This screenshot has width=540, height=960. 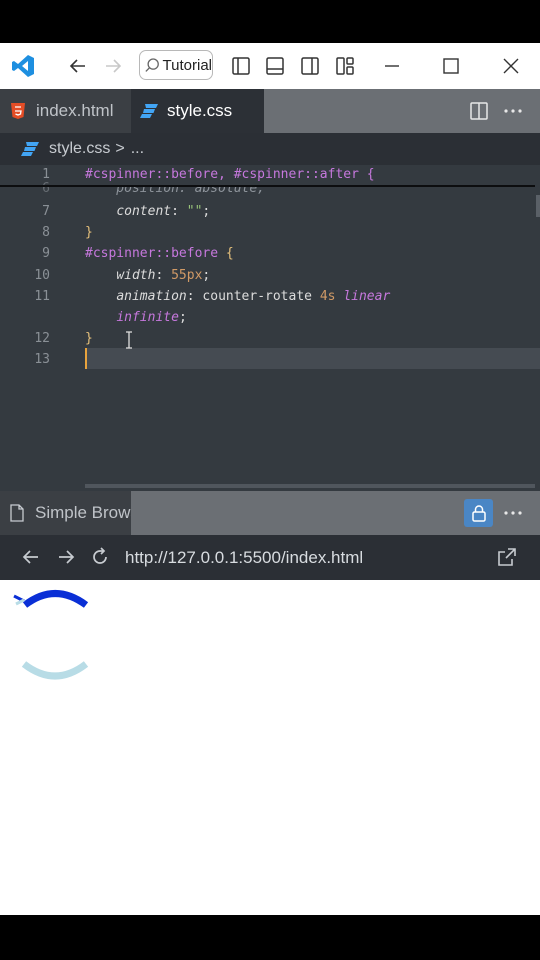 I want to click on code-token: content, so click(x=144, y=211).